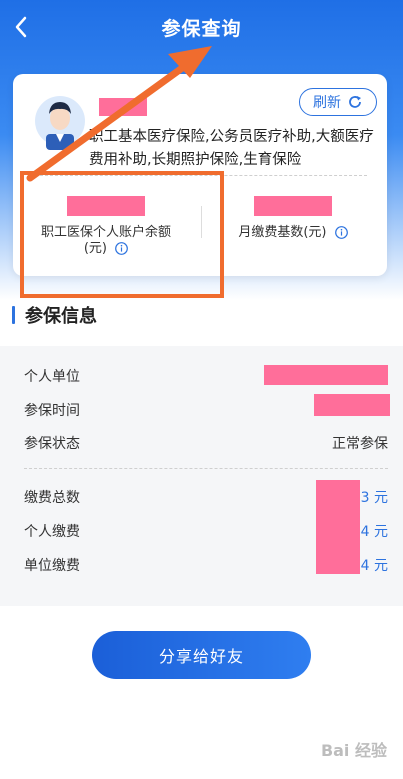 The image size is (403, 779). What do you see at coordinates (13, 315) in the screenshot?
I see `section-bar` at bounding box center [13, 315].